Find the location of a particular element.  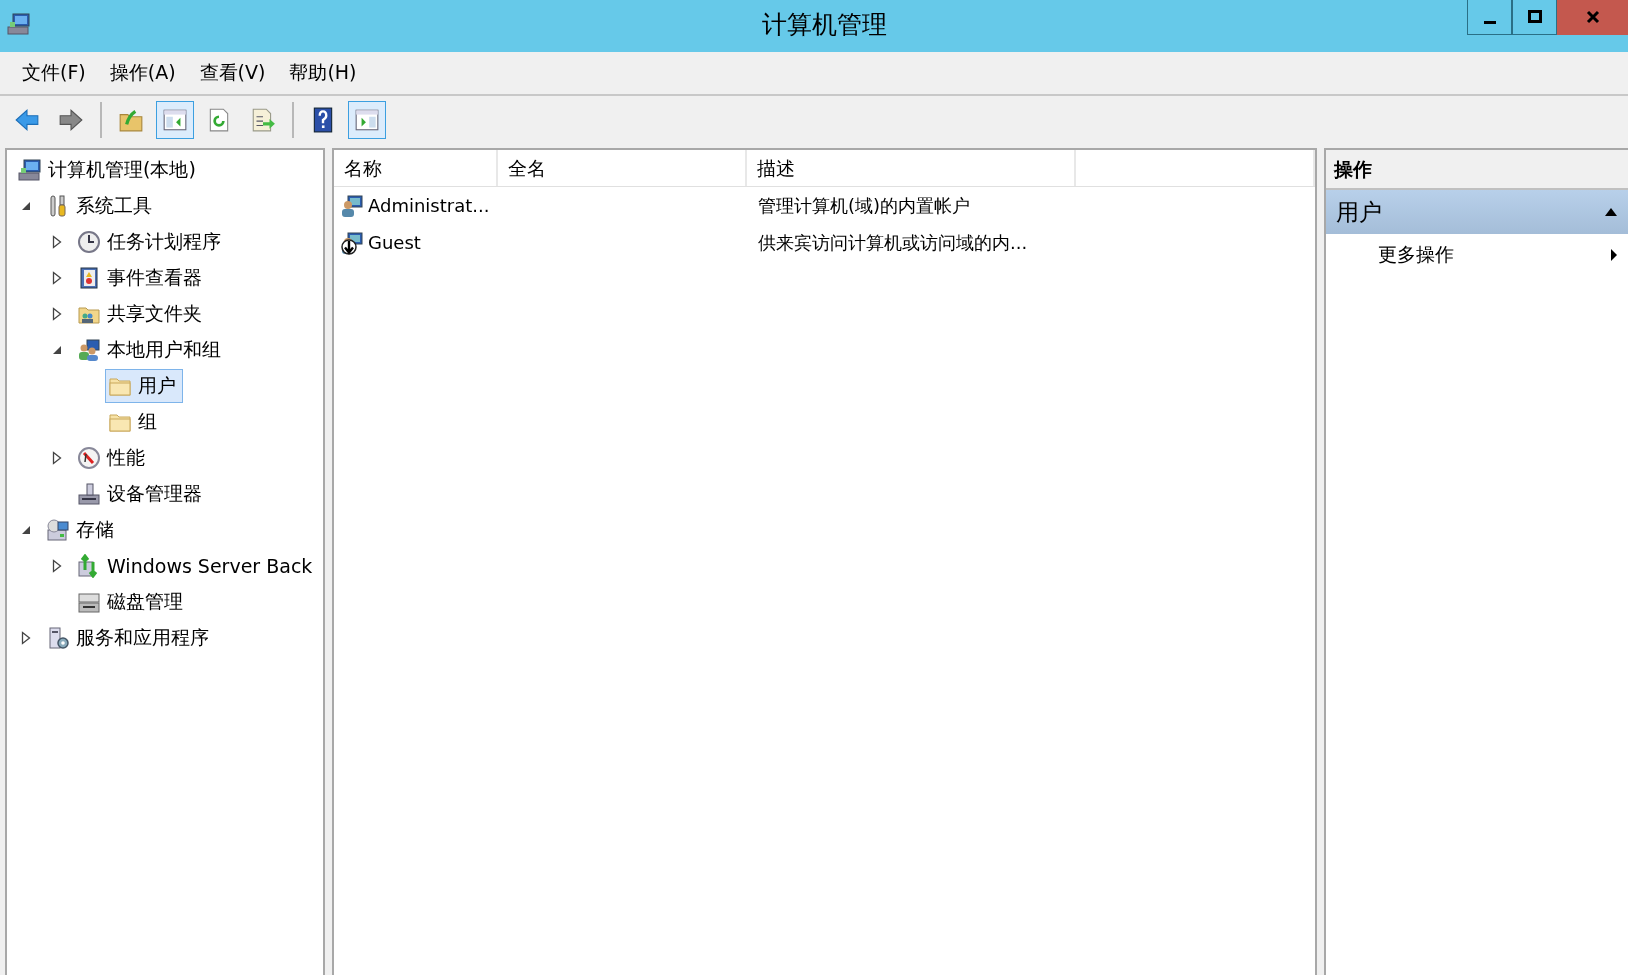

menu-item: 查看(V) is located at coordinates (232, 73).